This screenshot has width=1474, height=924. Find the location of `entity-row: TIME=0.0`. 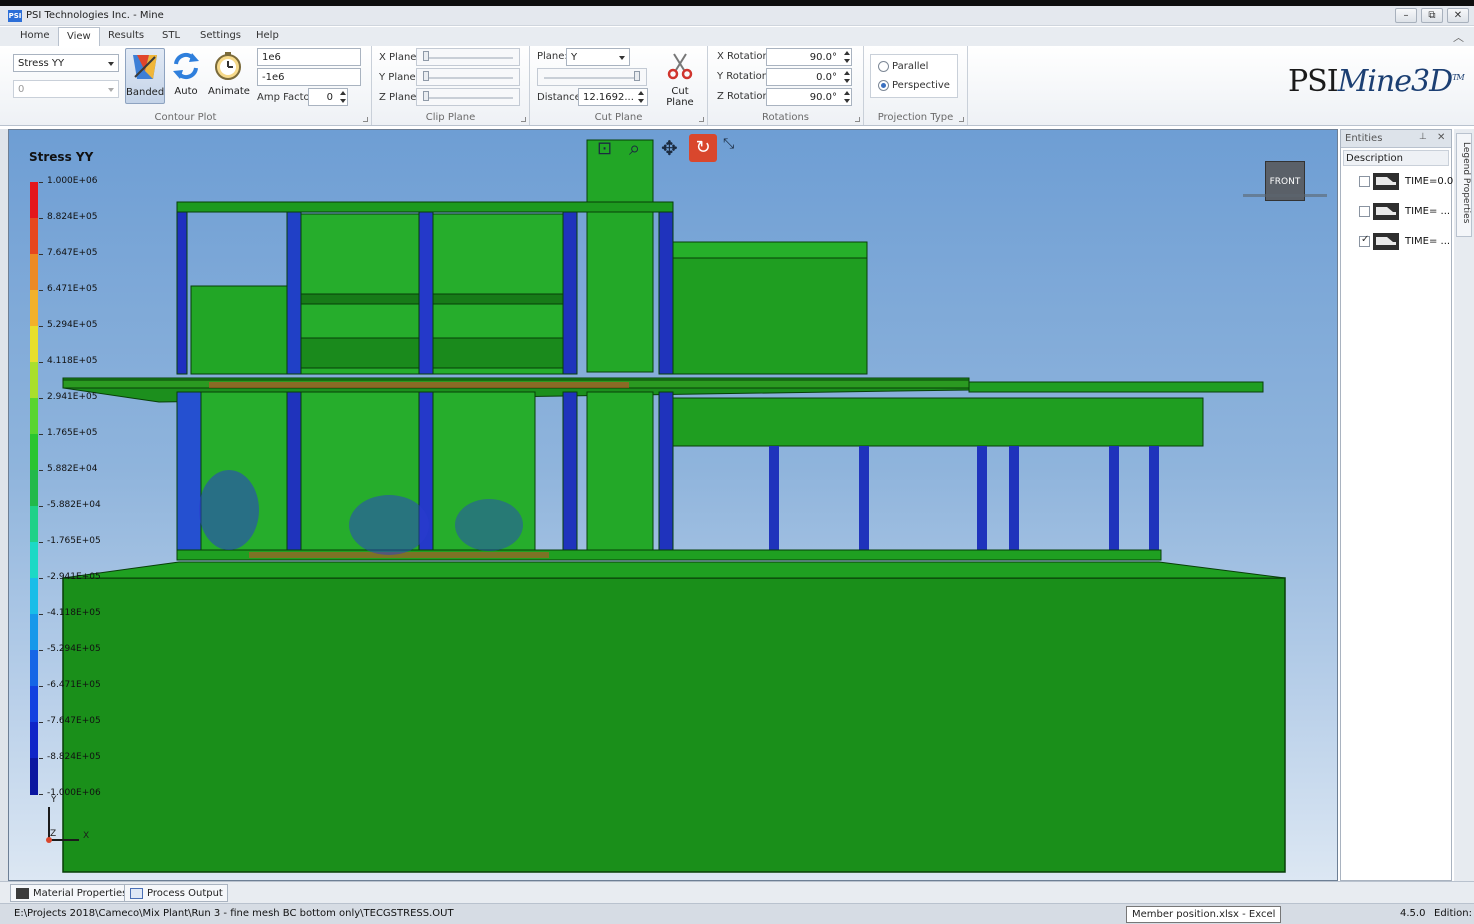

entity-row: TIME=0.0 is located at coordinates (1398, 182).